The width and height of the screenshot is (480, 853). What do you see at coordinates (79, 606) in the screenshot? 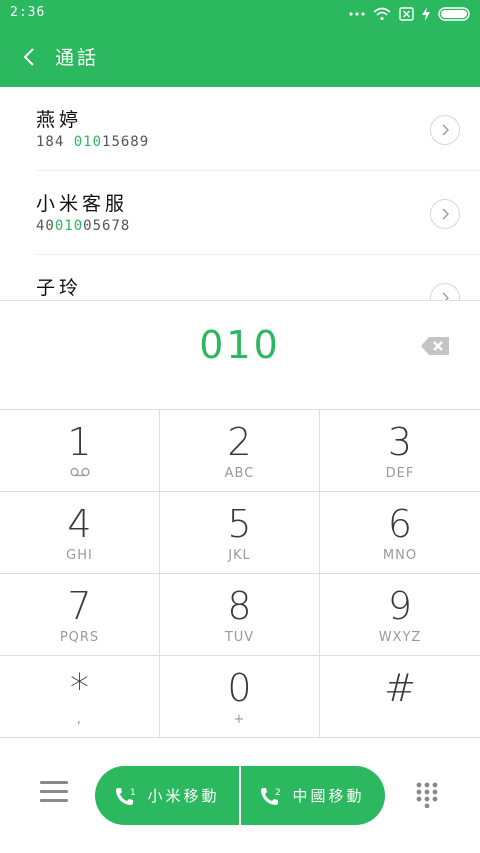
I see `key-digit: 7` at bounding box center [79, 606].